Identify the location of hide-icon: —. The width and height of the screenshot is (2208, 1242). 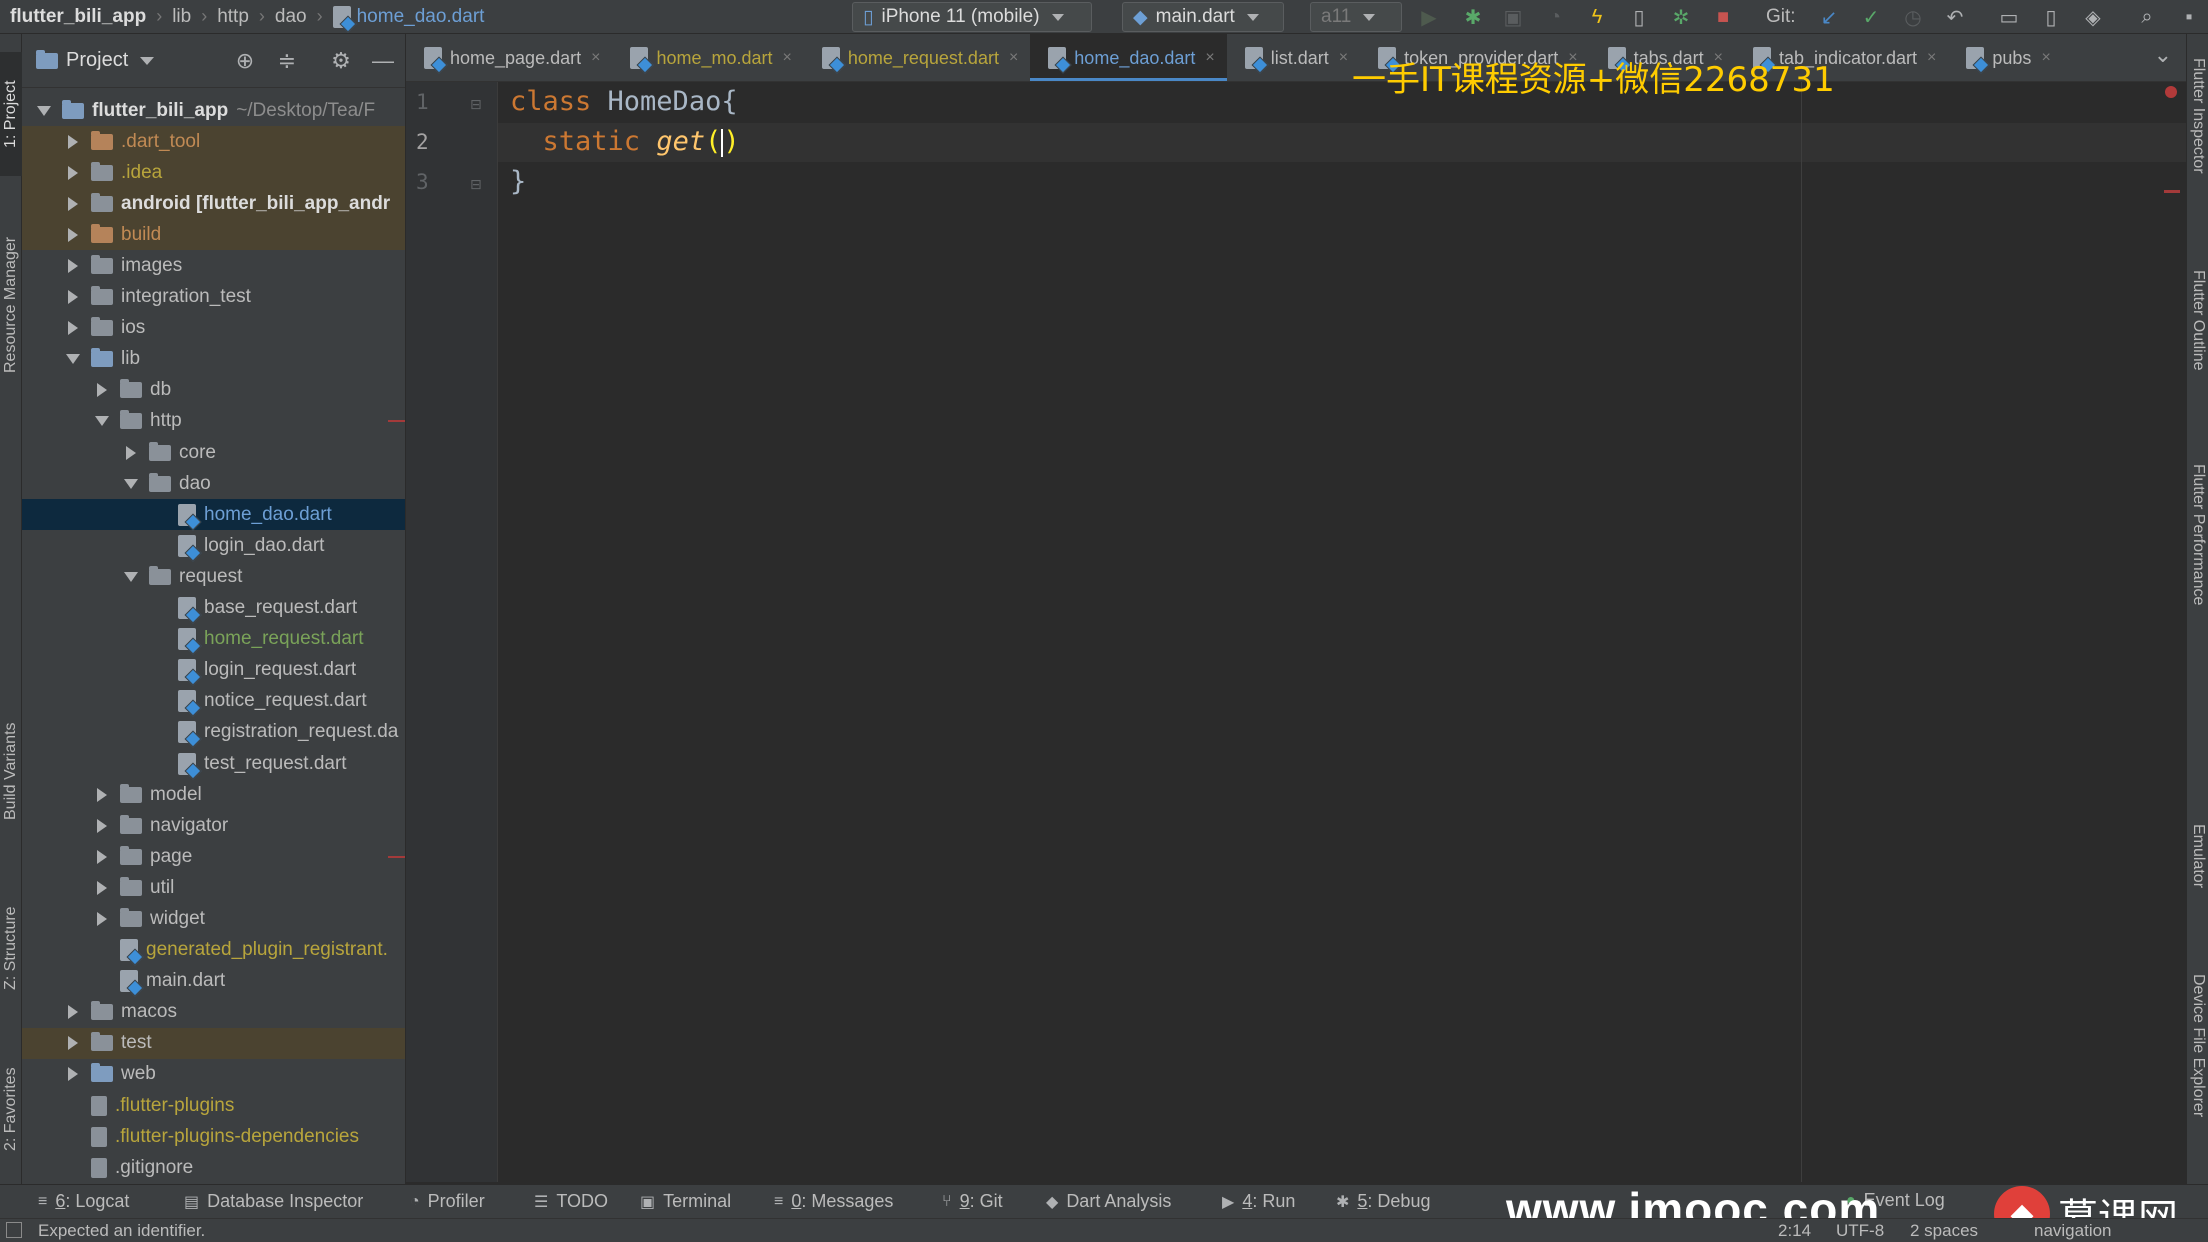
(383, 61).